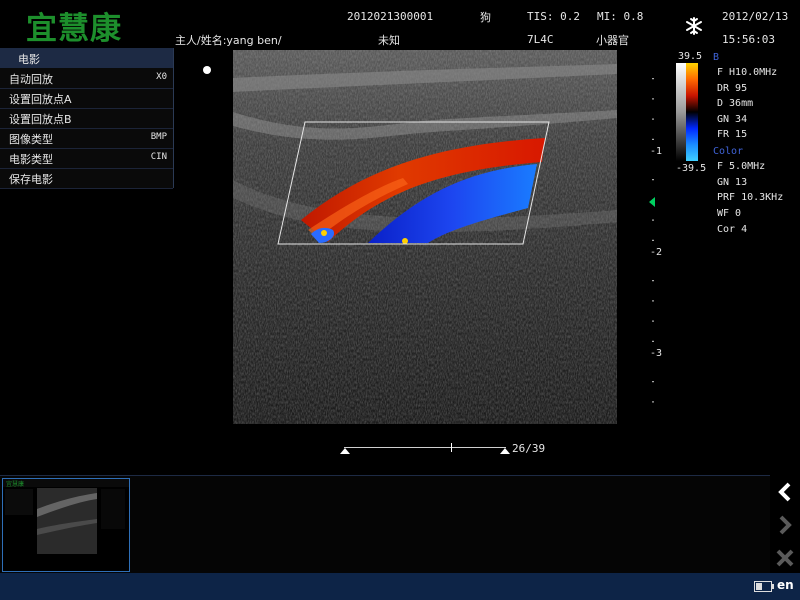 The height and width of the screenshot is (600, 800). Describe the element at coordinates (732, 88) in the screenshot. I see `b-param-dr: DR 95` at that location.